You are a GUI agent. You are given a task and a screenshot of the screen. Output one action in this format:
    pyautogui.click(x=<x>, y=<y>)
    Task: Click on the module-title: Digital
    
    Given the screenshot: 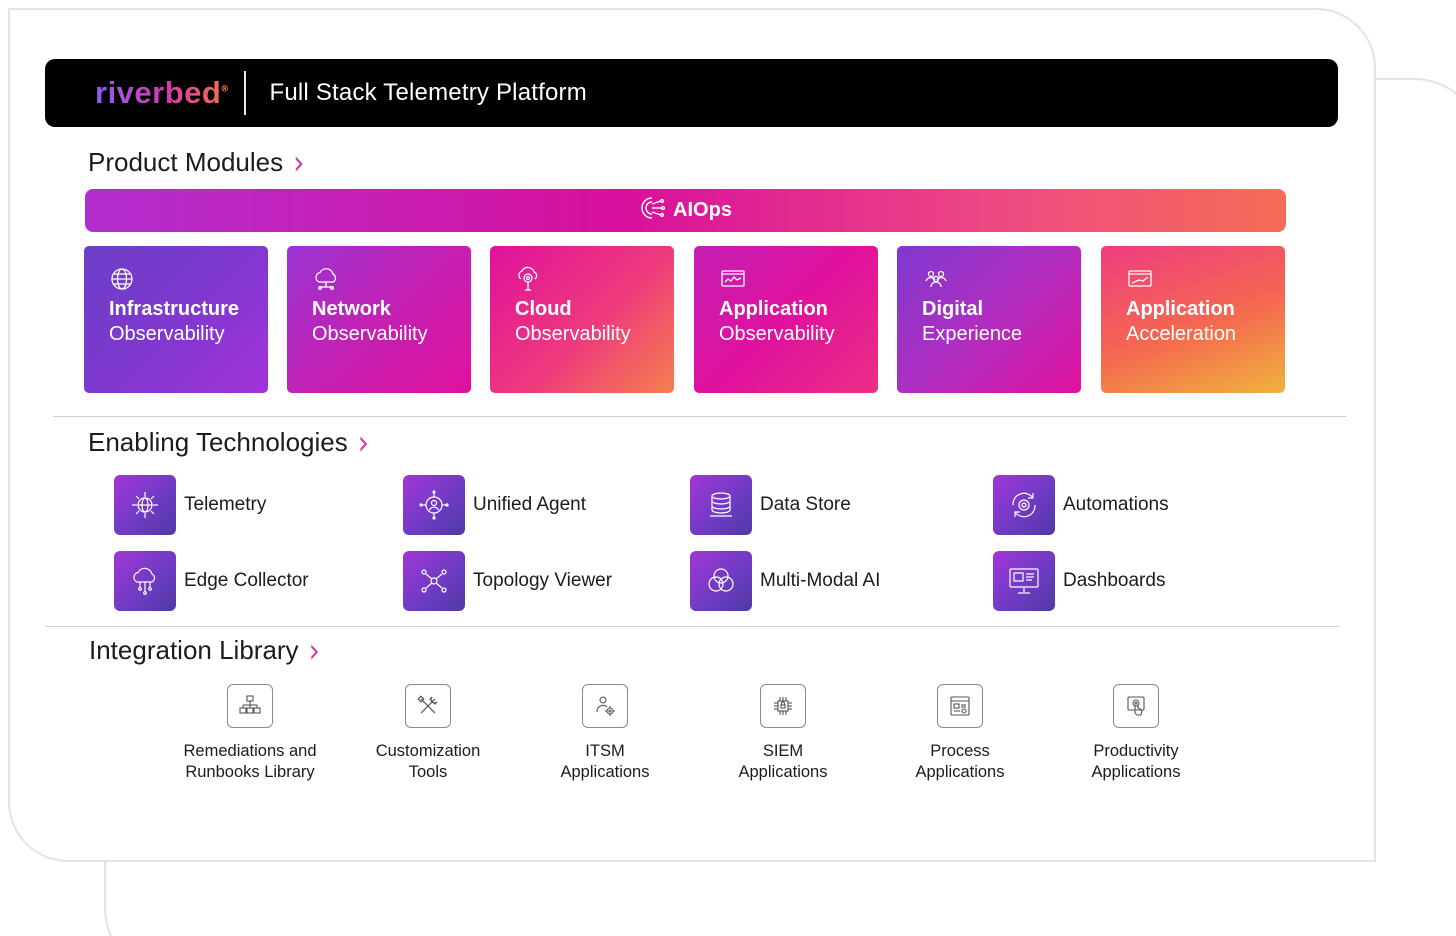 What is the action you would take?
    pyautogui.click(x=953, y=309)
    